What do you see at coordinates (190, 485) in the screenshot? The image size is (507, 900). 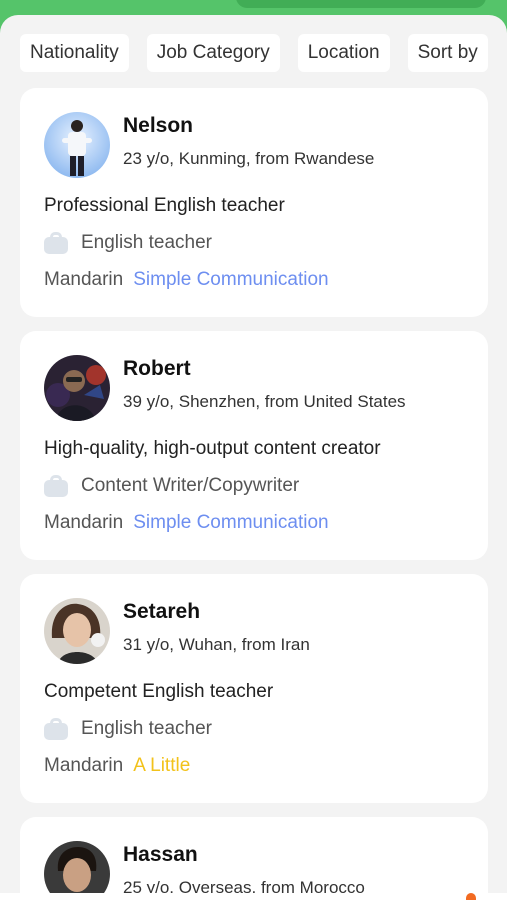 I see `job-title: Content Writer/Copywriter` at bounding box center [190, 485].